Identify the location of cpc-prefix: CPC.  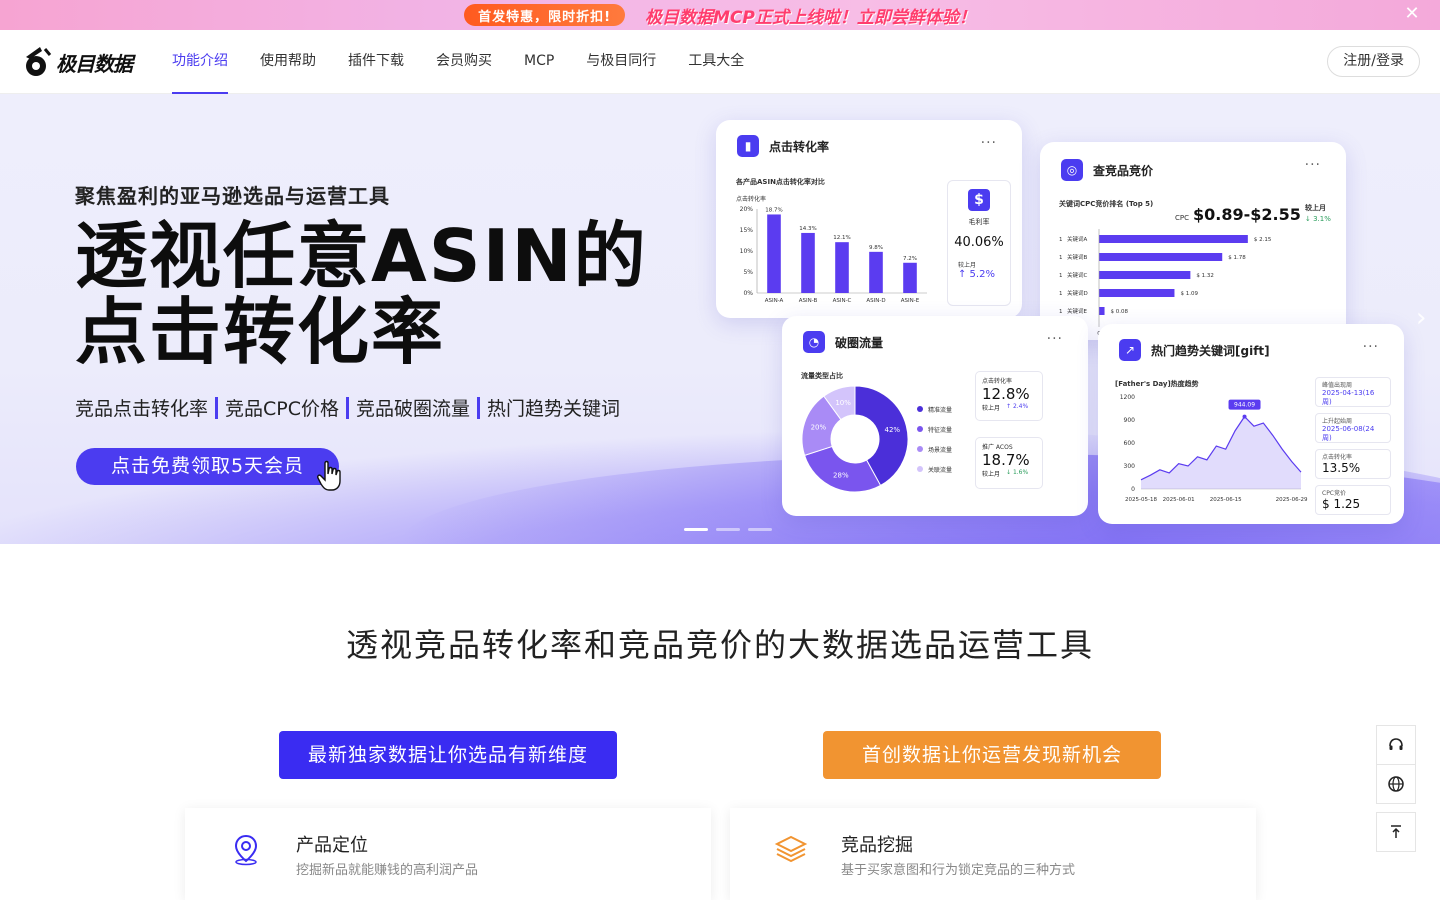
(1182, 218).